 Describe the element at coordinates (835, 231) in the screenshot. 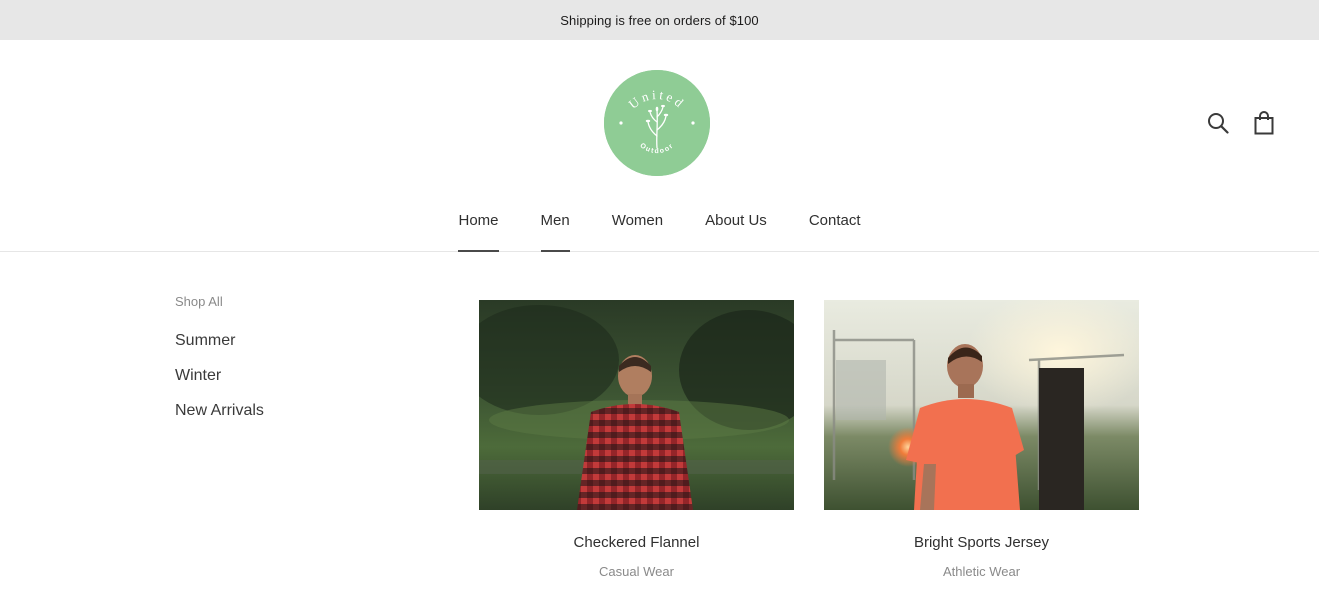

I see `nav-item-contact: Contact` at that location.